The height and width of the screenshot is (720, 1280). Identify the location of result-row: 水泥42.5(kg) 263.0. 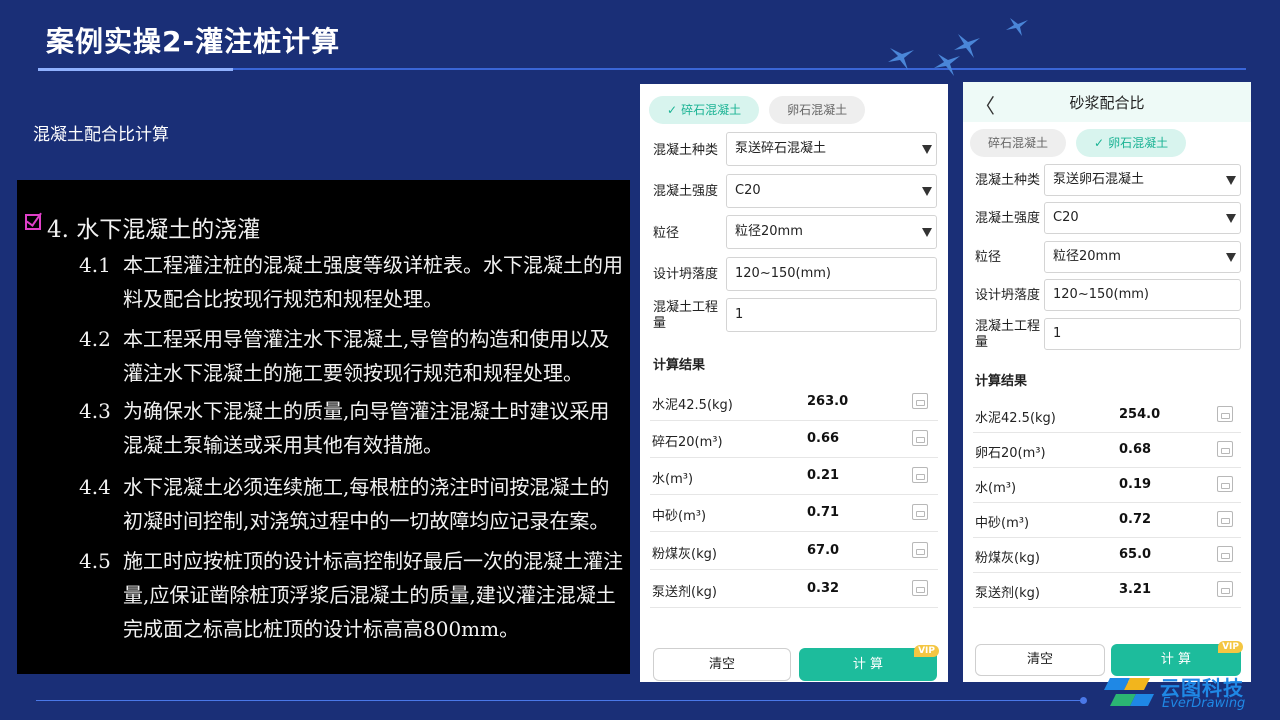
(794, 402).